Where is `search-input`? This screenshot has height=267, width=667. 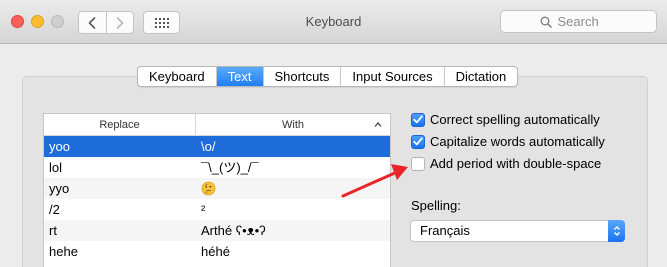
search-input is located at coordinates (587, 21).